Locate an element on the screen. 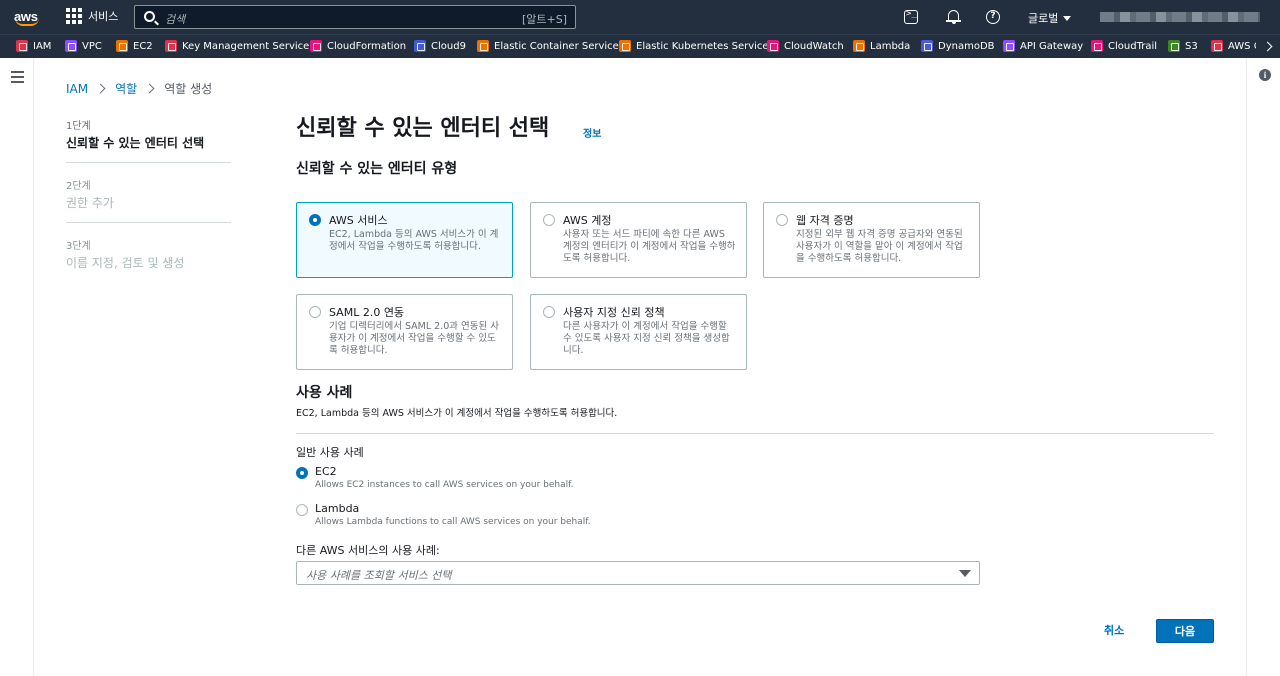  common-use-cases-label: 일반 사용 사례 is located at coordinates (330, 452).